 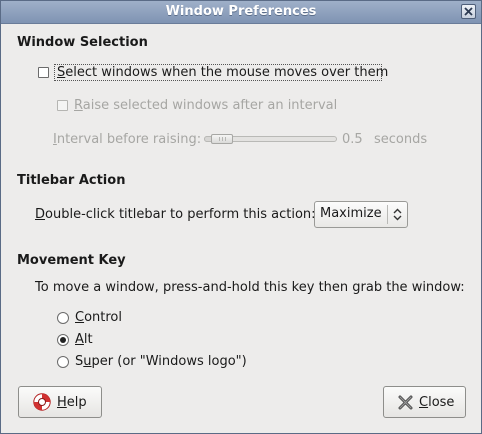 I want to click on raise-after-interval-checkbox, so click(x=62, y=105).